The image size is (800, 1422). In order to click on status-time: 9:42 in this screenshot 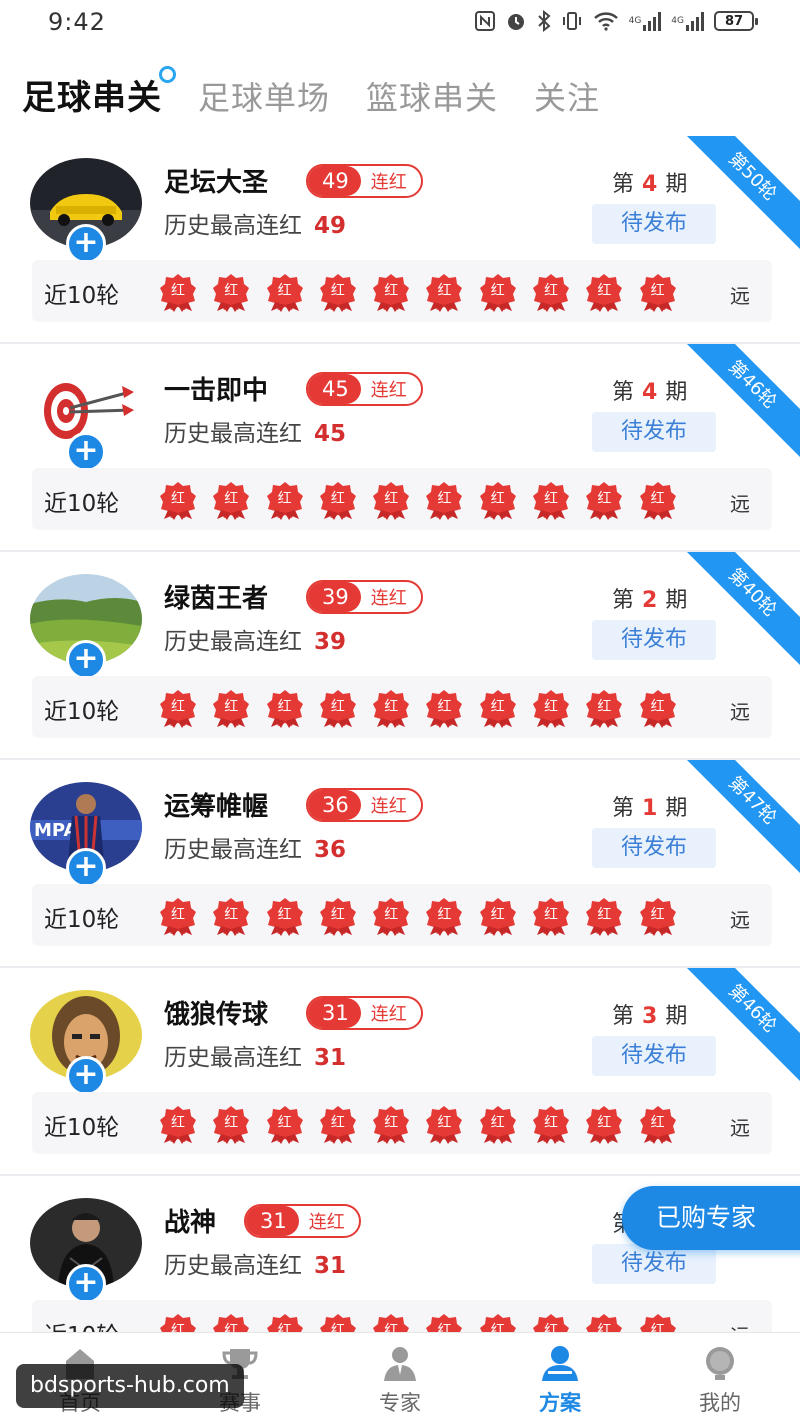, I will do `click(77, 22)`.